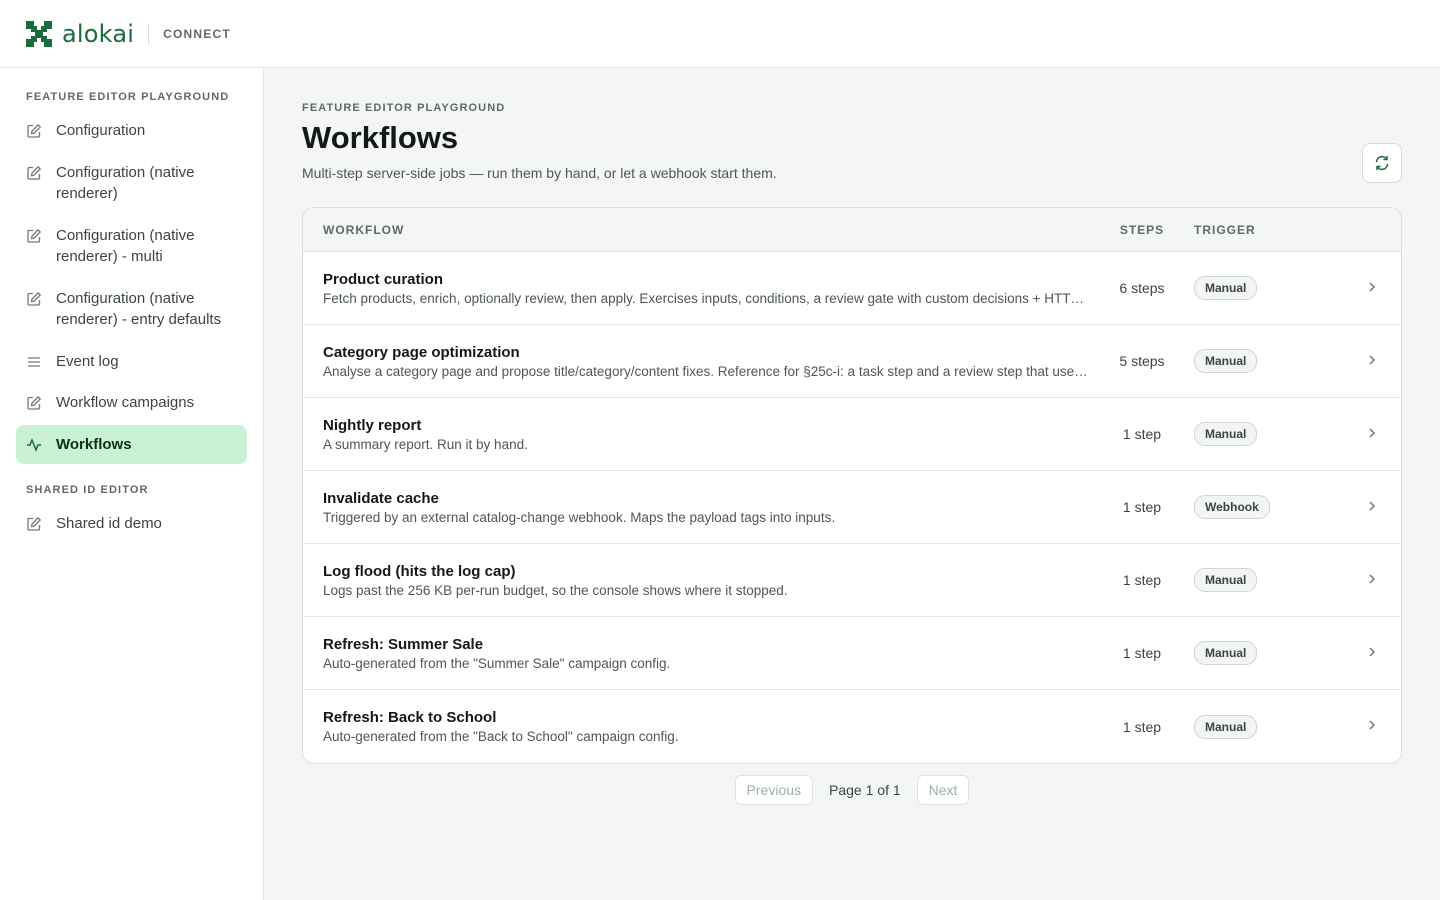 The height and width of the screenshot is (900, 1440). I want to click on sidebar-item-workflows: Workflows, so click(131, 444).